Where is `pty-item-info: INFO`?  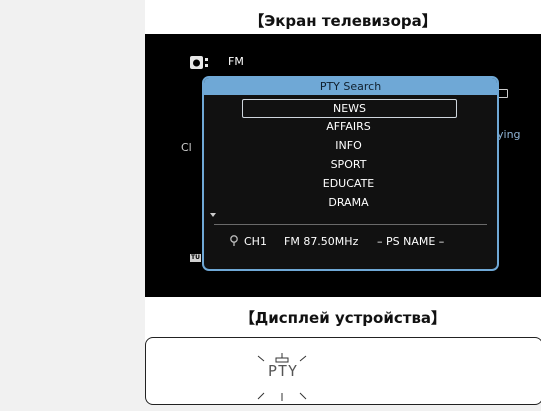
pty-item-info: INFO is located at coordinates (348, 145).